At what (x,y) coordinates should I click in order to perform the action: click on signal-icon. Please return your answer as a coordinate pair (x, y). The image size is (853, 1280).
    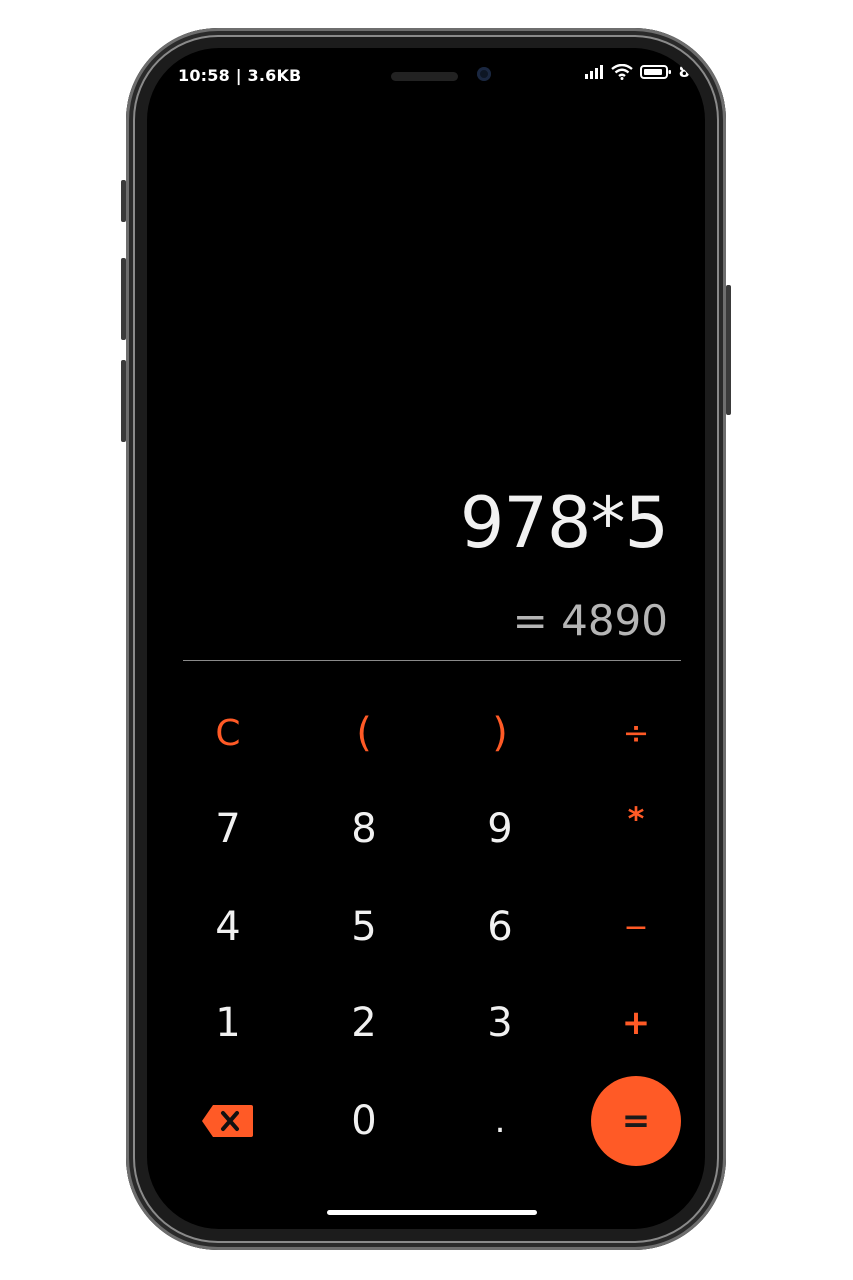
    Looking at the image, I should click on (593, 71).